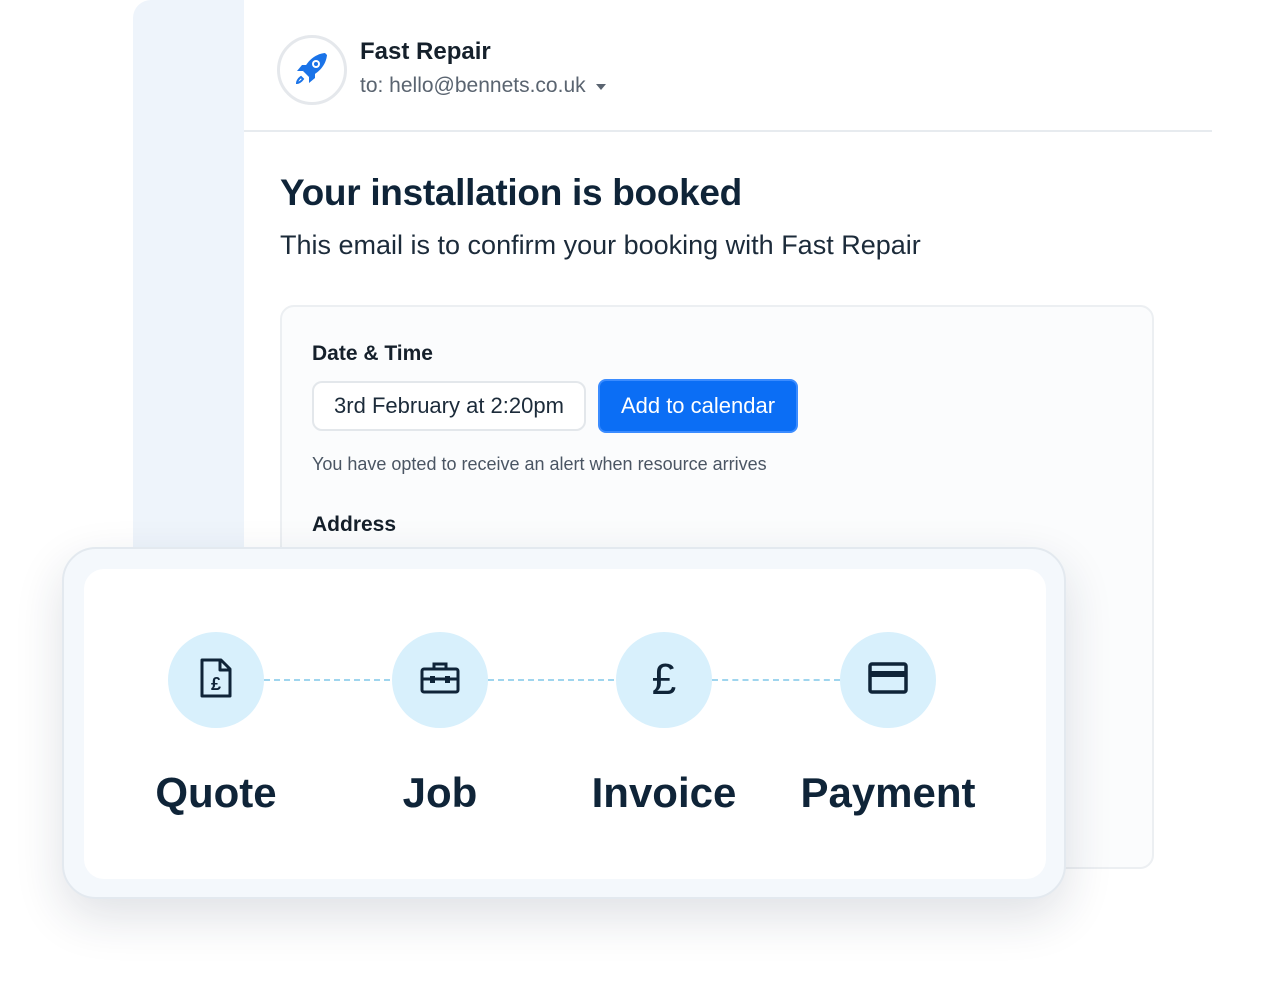 This screenshot has height=995, width=1264. I want to click on email-title: Your installation is booked, so click(511, 192).